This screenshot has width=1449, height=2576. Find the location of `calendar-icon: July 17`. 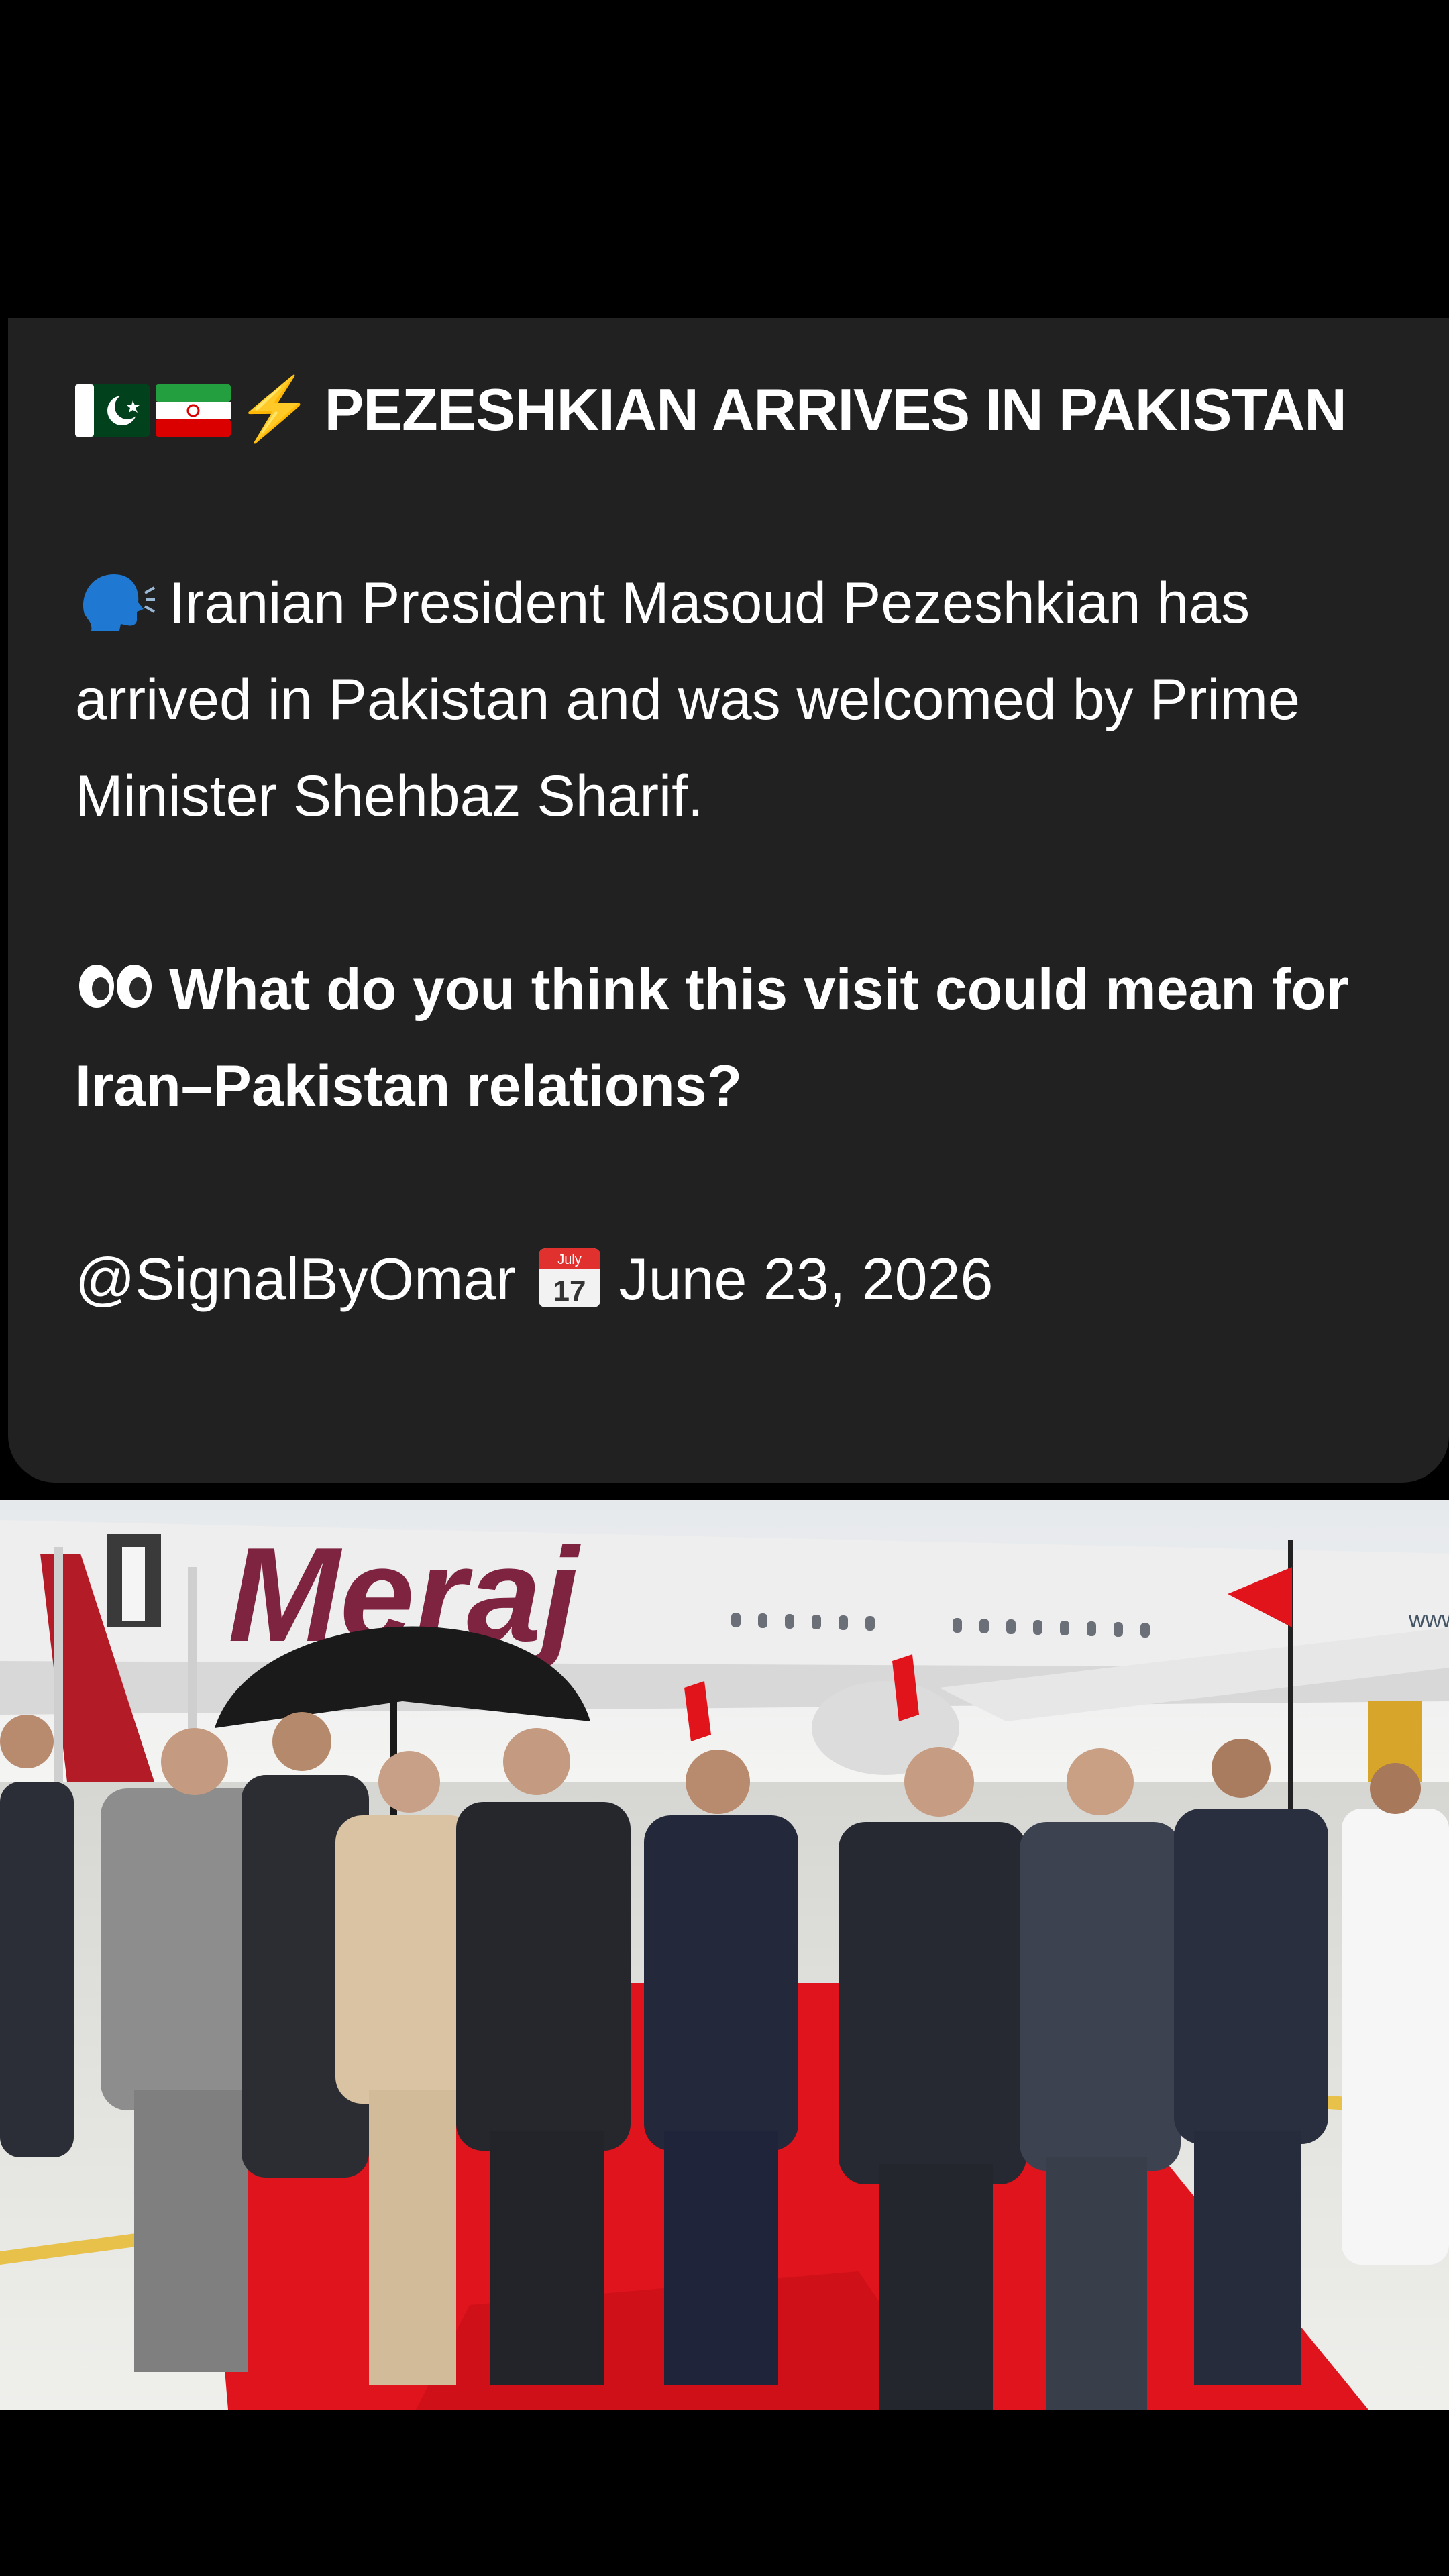

calendar-icon: July 17 is located at coordinates (569, 1277).